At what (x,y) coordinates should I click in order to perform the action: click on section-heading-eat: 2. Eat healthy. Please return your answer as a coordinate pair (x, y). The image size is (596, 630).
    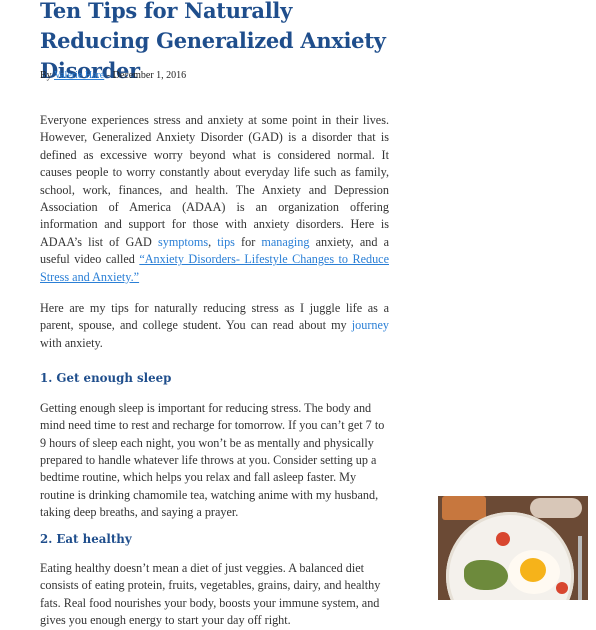
    Looking at the image, I should click on (86, 538).